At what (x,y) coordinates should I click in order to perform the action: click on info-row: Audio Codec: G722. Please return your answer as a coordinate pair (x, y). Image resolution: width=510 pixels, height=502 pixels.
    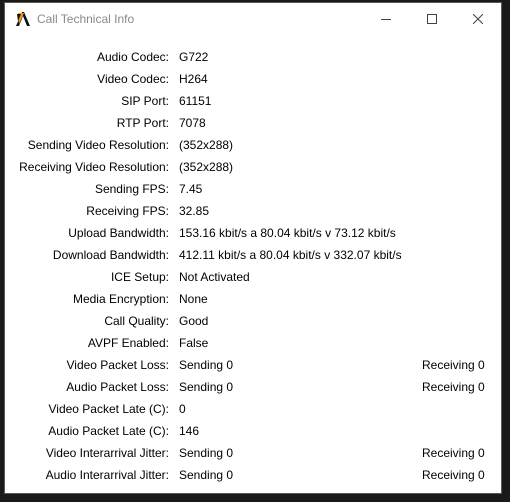
    Looking at the image, I should click on (253, 57).